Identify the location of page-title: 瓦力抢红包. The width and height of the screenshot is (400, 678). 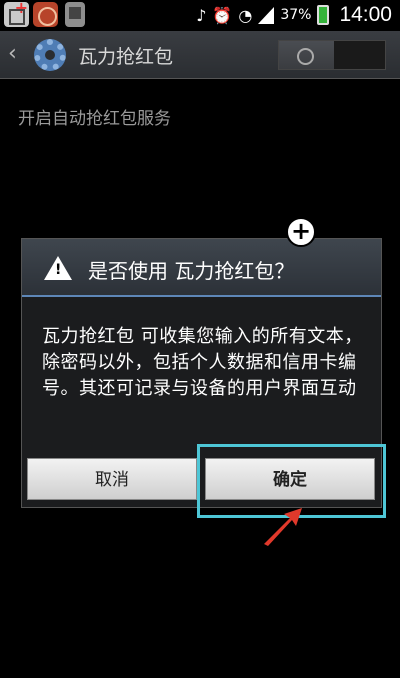
(126, 57).